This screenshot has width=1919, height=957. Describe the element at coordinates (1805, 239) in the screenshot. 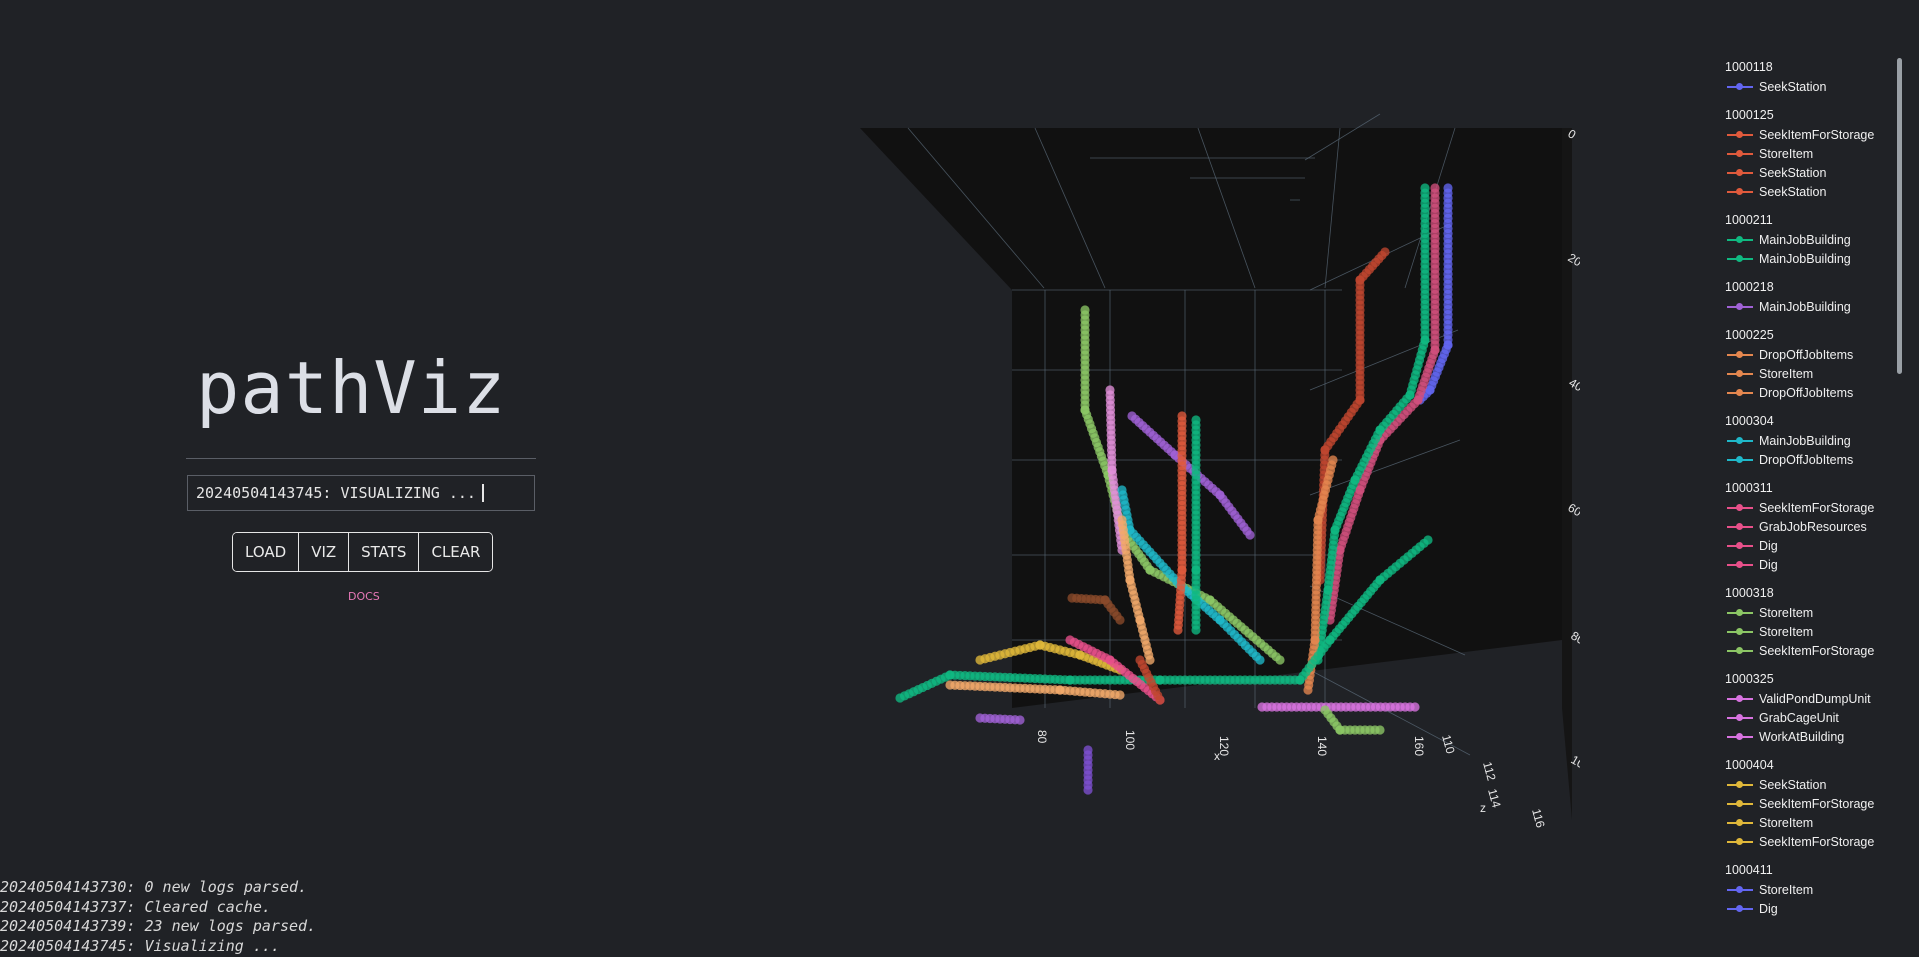

I see `legend-item-label: MainJobBuilding` at that location.